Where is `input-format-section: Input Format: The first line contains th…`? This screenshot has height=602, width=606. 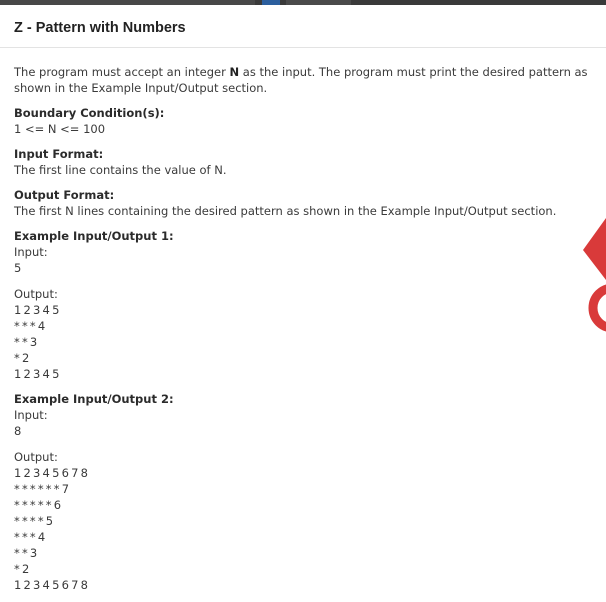 input-format-section: Input Format: The first line contains th… is located at coordinates (309, 162).